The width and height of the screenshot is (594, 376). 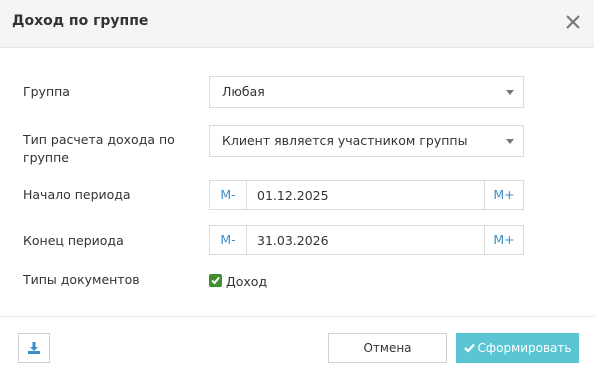 I want to click on submit-button-label: Сформировать, so click(x=524, y=348).